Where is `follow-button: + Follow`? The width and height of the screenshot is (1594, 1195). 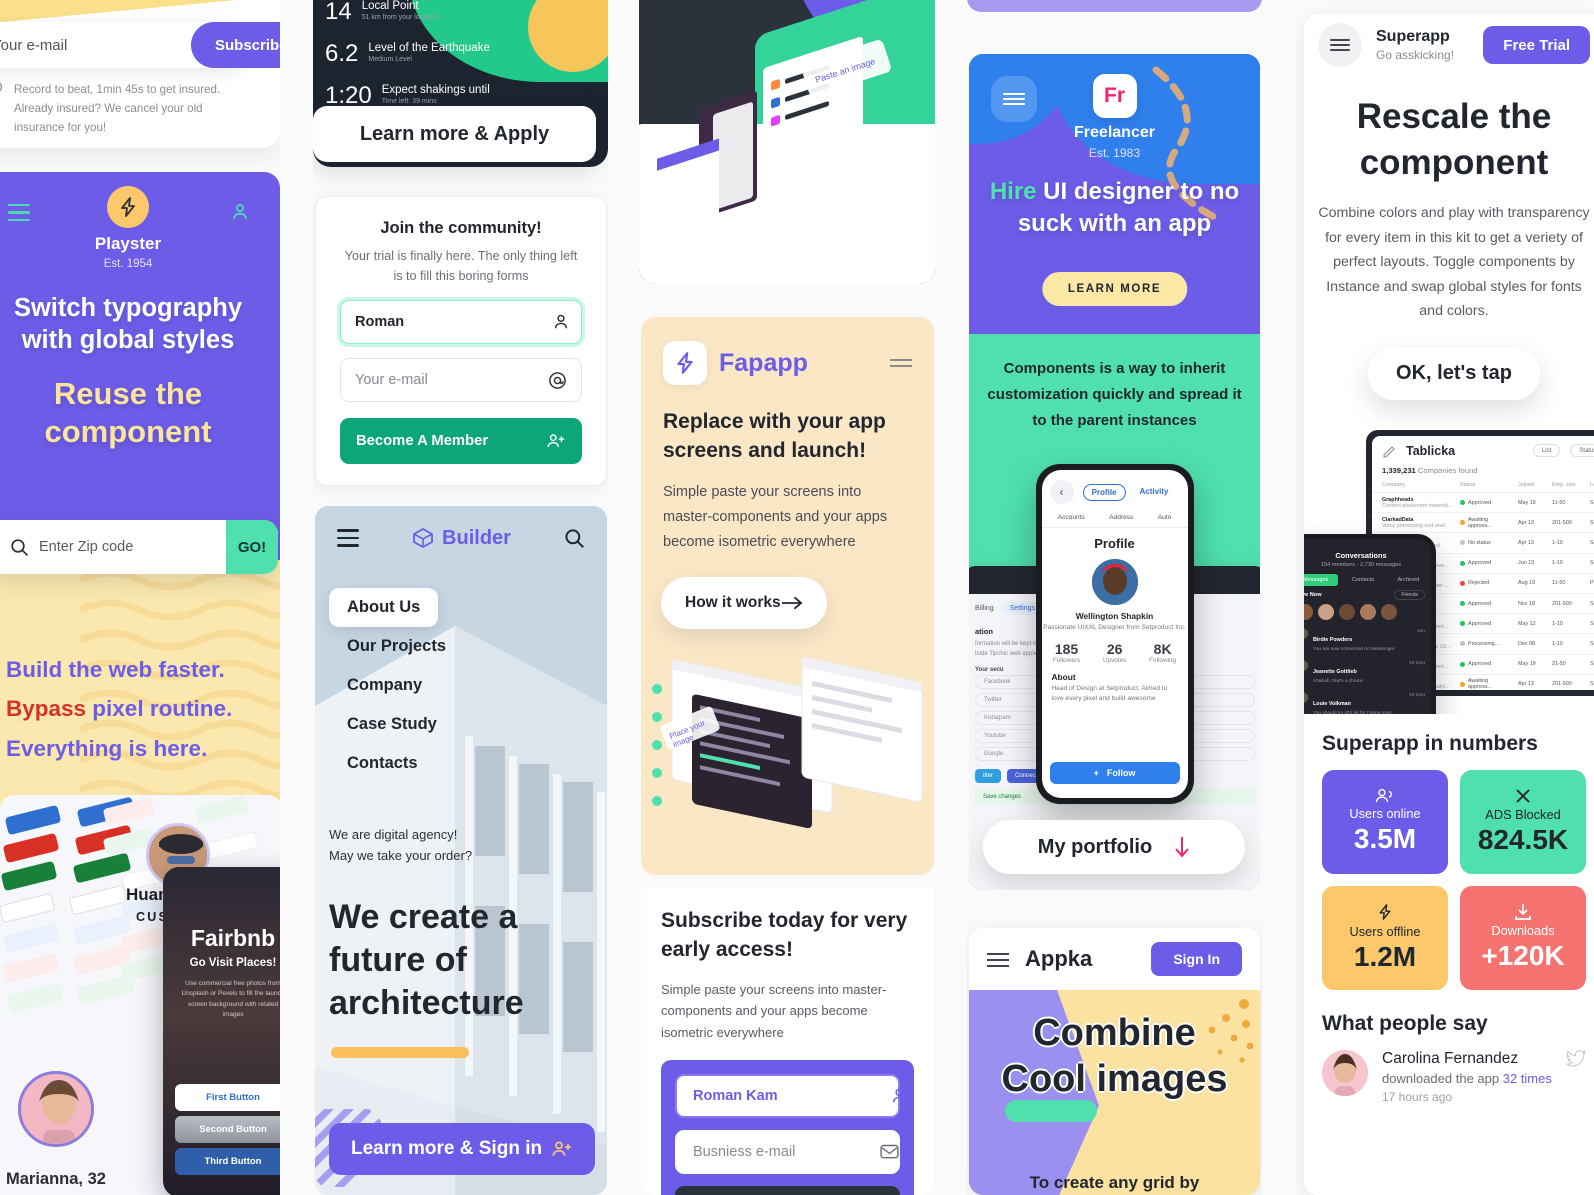 follow-button: + Follow is located at coordinates (1114, 773).